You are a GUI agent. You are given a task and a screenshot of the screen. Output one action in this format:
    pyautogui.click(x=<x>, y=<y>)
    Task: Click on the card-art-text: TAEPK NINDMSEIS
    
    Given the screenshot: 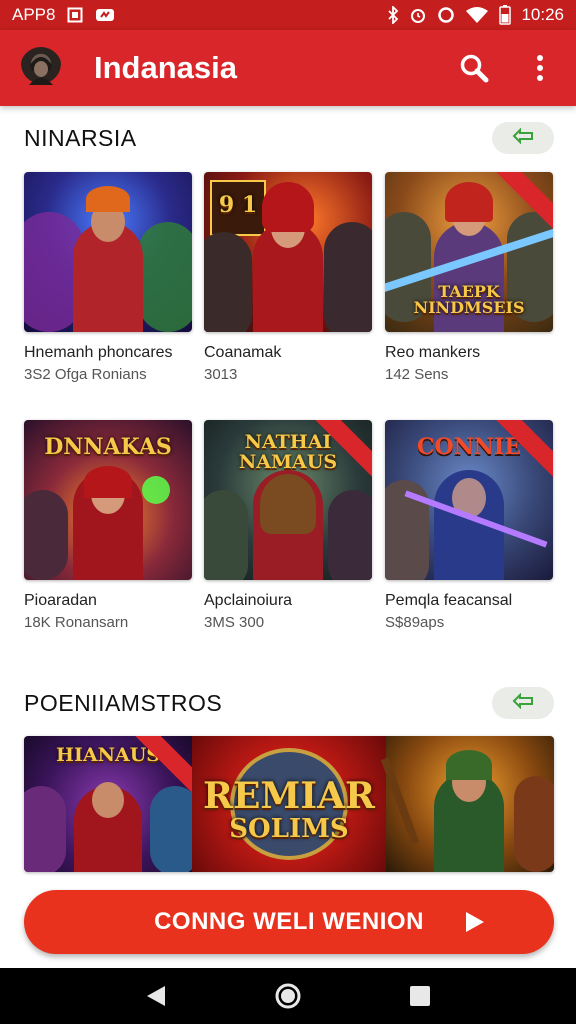 What is the action you would take?
    pyautogui.click(x=469, y=299)
    